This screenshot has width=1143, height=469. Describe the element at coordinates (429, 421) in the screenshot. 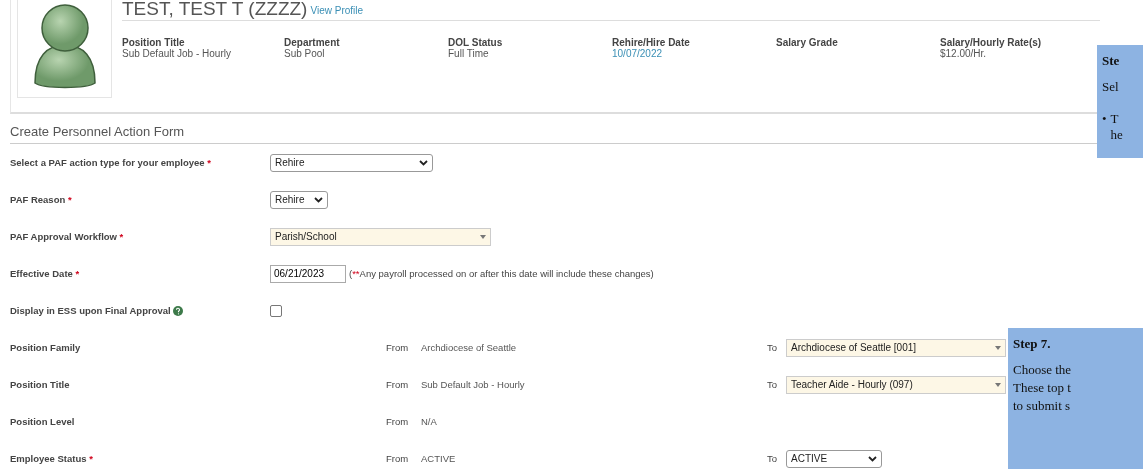

I see `from-value: N/A` at that location.